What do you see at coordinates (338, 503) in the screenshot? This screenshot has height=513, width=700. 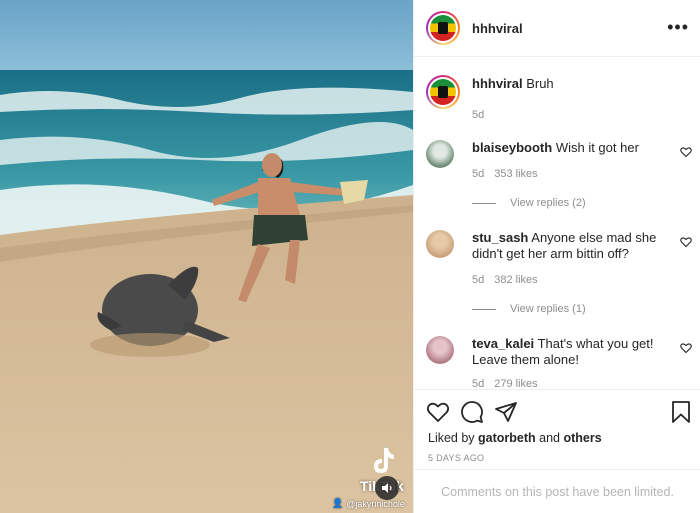 I see `person-icon: 👤` at bounding box center [338, 503].